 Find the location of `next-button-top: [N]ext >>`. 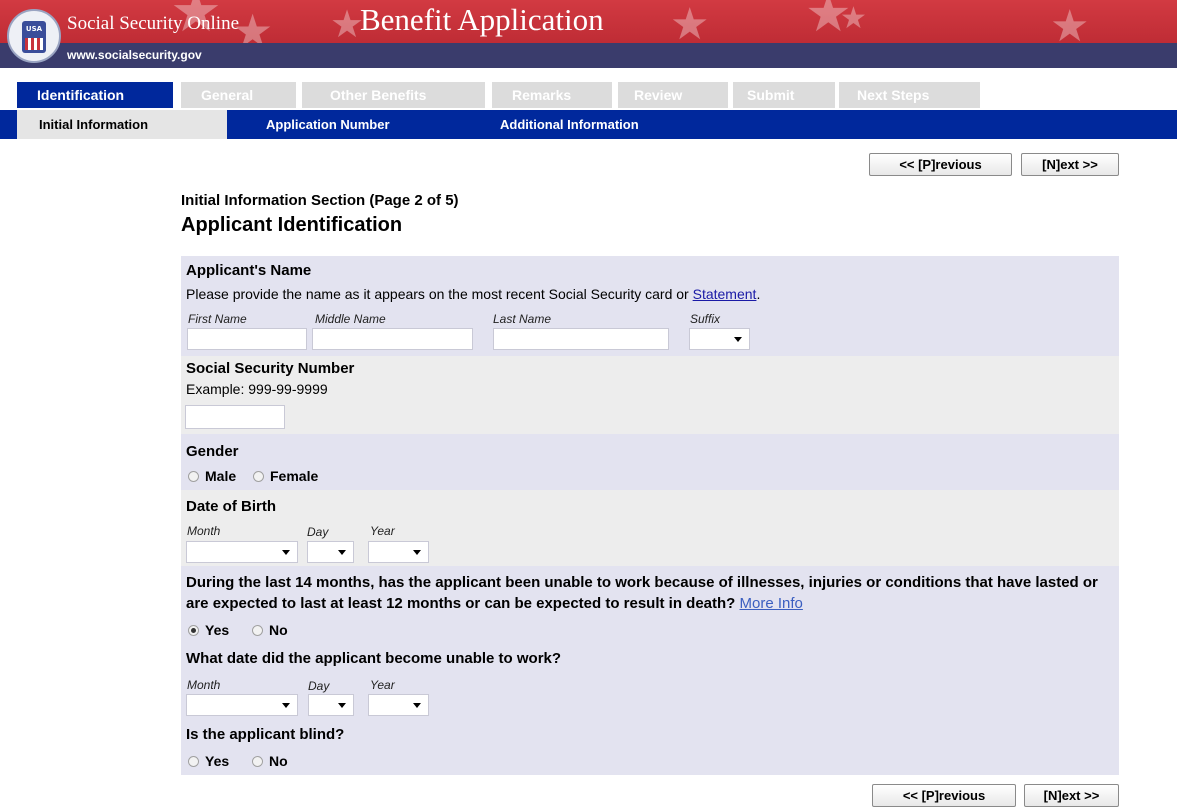

next-button-top: [N]ext >> is located at coordinates (1070, 164).